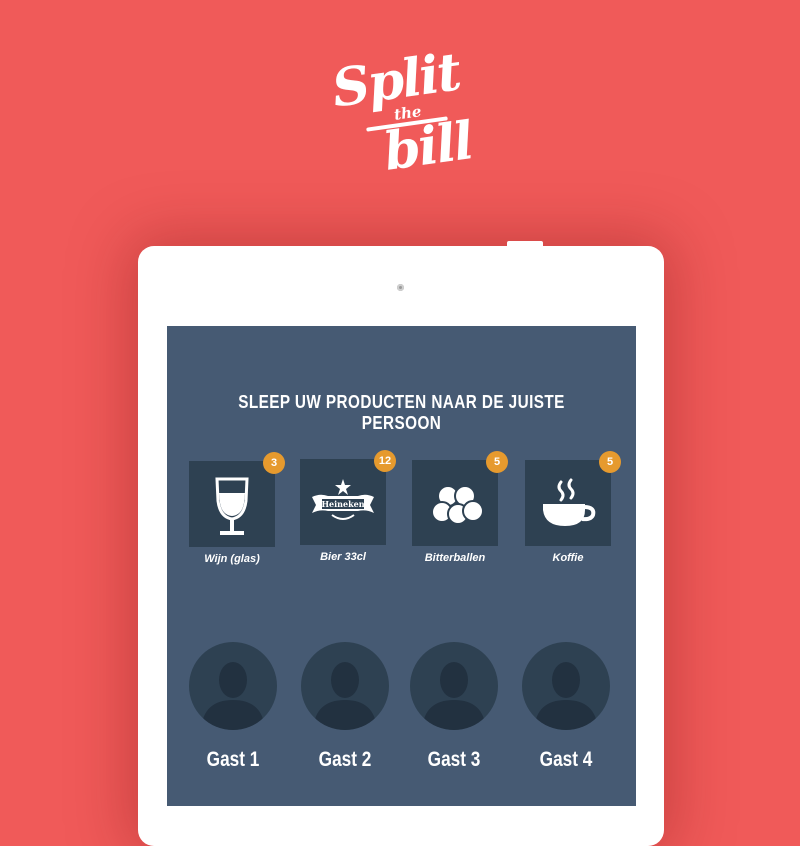 Image resolution: width=800 pixels, height=846 pixels. I want to click on guest-drop-target-1: Gast 1, so click(233, 707).